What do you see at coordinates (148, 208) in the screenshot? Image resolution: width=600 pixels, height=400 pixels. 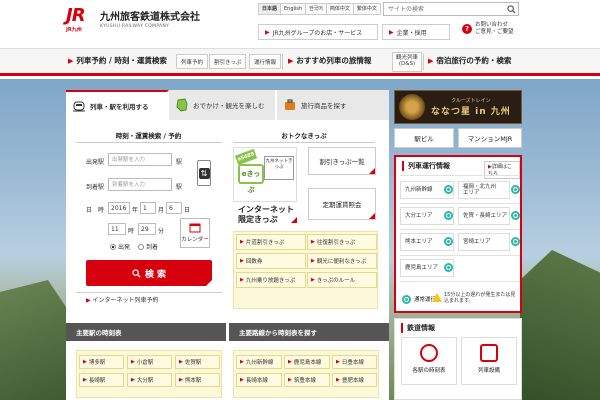 I see `month-select: 1` at bounding box center [148, 208].